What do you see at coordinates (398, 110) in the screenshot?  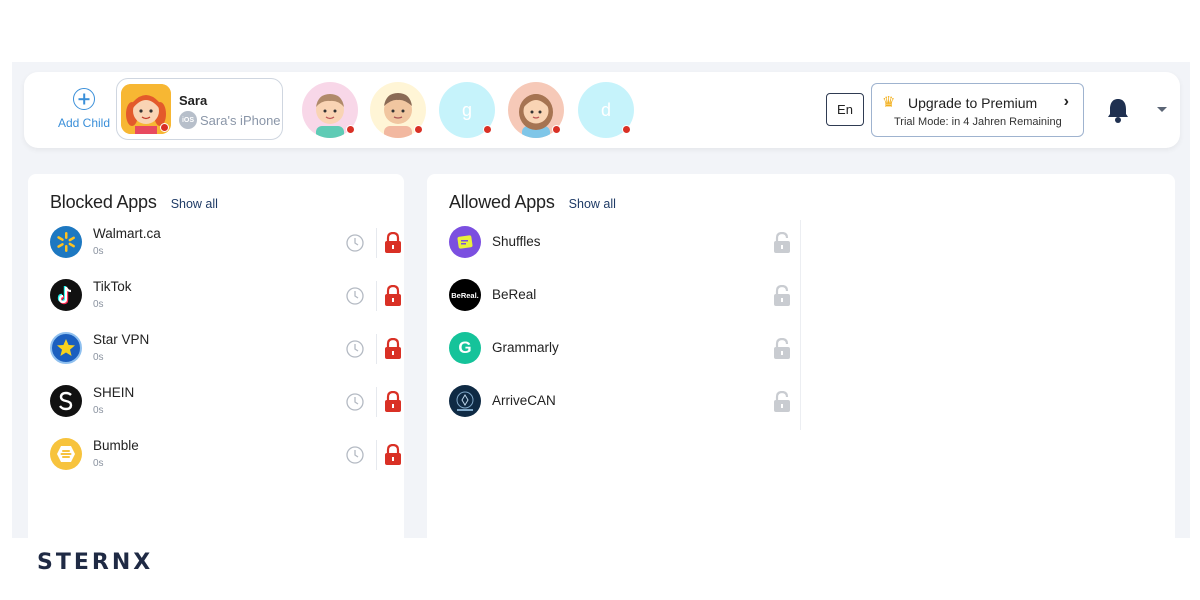 I see `child-avatar-man` at bounding box center [398, 110].